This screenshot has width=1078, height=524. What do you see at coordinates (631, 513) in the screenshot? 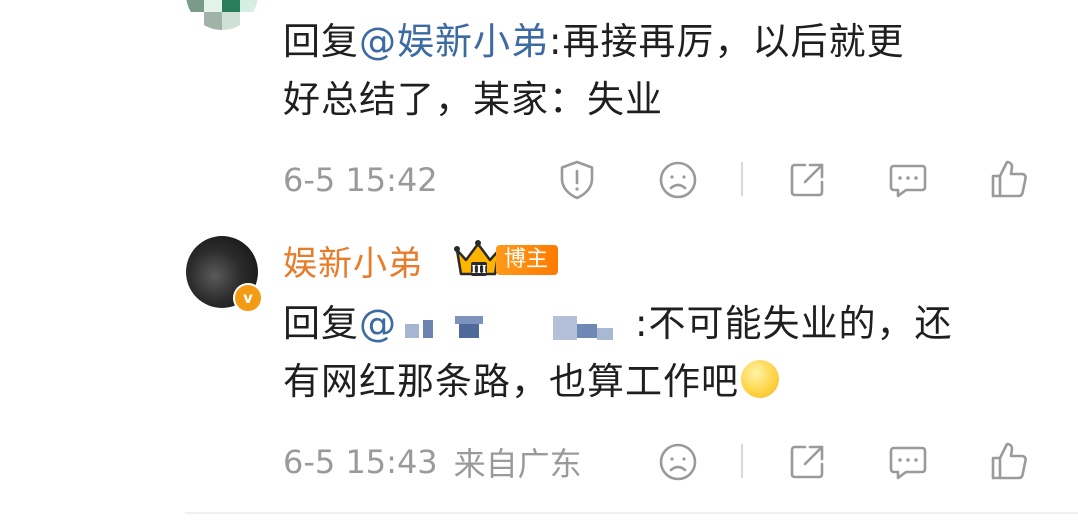
I see `bottom-divider` at bounding box center [631, 513].